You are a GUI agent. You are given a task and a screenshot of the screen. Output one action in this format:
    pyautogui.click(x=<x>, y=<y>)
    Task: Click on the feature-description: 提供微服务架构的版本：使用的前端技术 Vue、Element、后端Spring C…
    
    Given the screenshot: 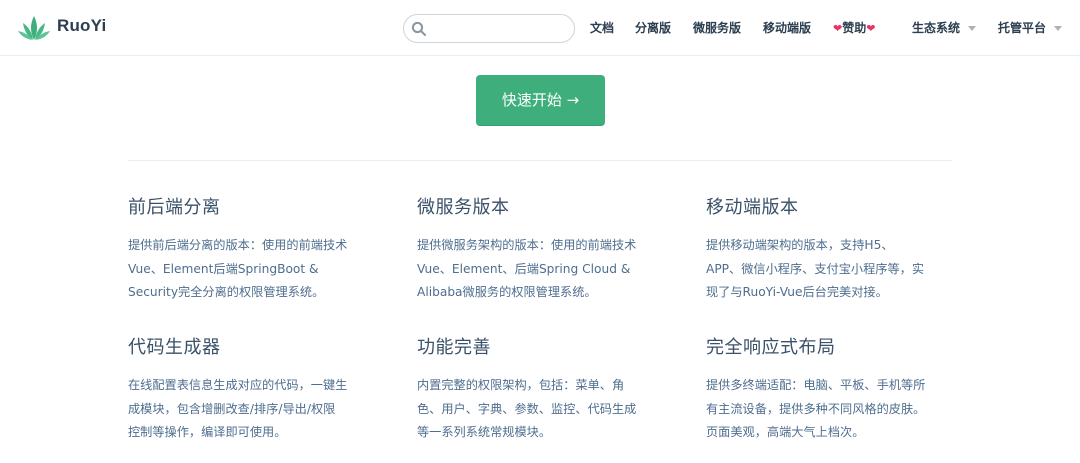 What is the action you would take?
    pyautogui.click(x=527, y=268)
    